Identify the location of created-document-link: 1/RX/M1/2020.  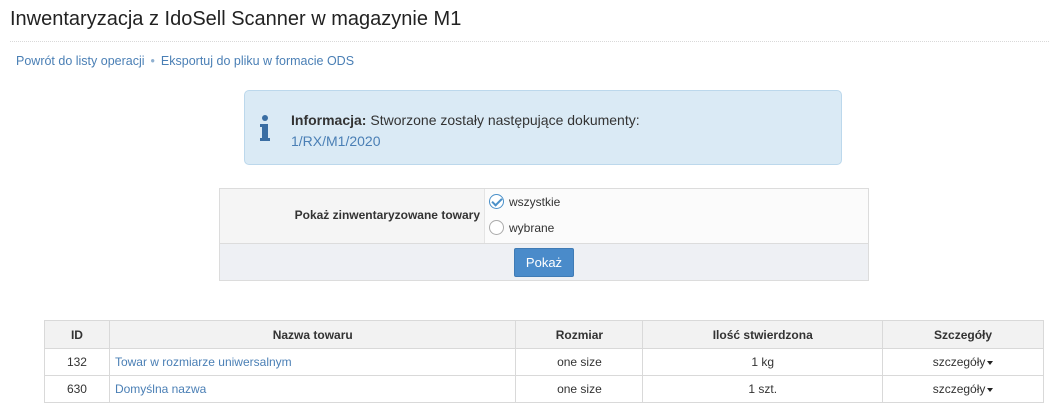
(336, 141).